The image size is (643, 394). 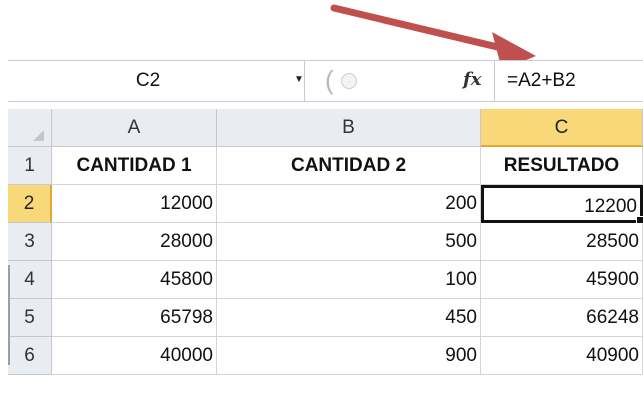 I want to click on cell-b4: 100, so click(x=349, y=280).